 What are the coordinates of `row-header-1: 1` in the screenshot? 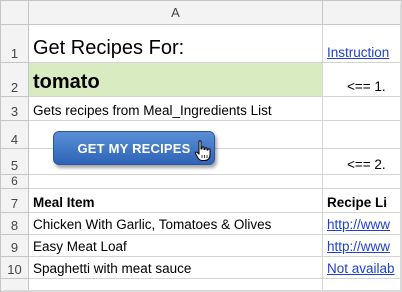 It's located at (15, 44).